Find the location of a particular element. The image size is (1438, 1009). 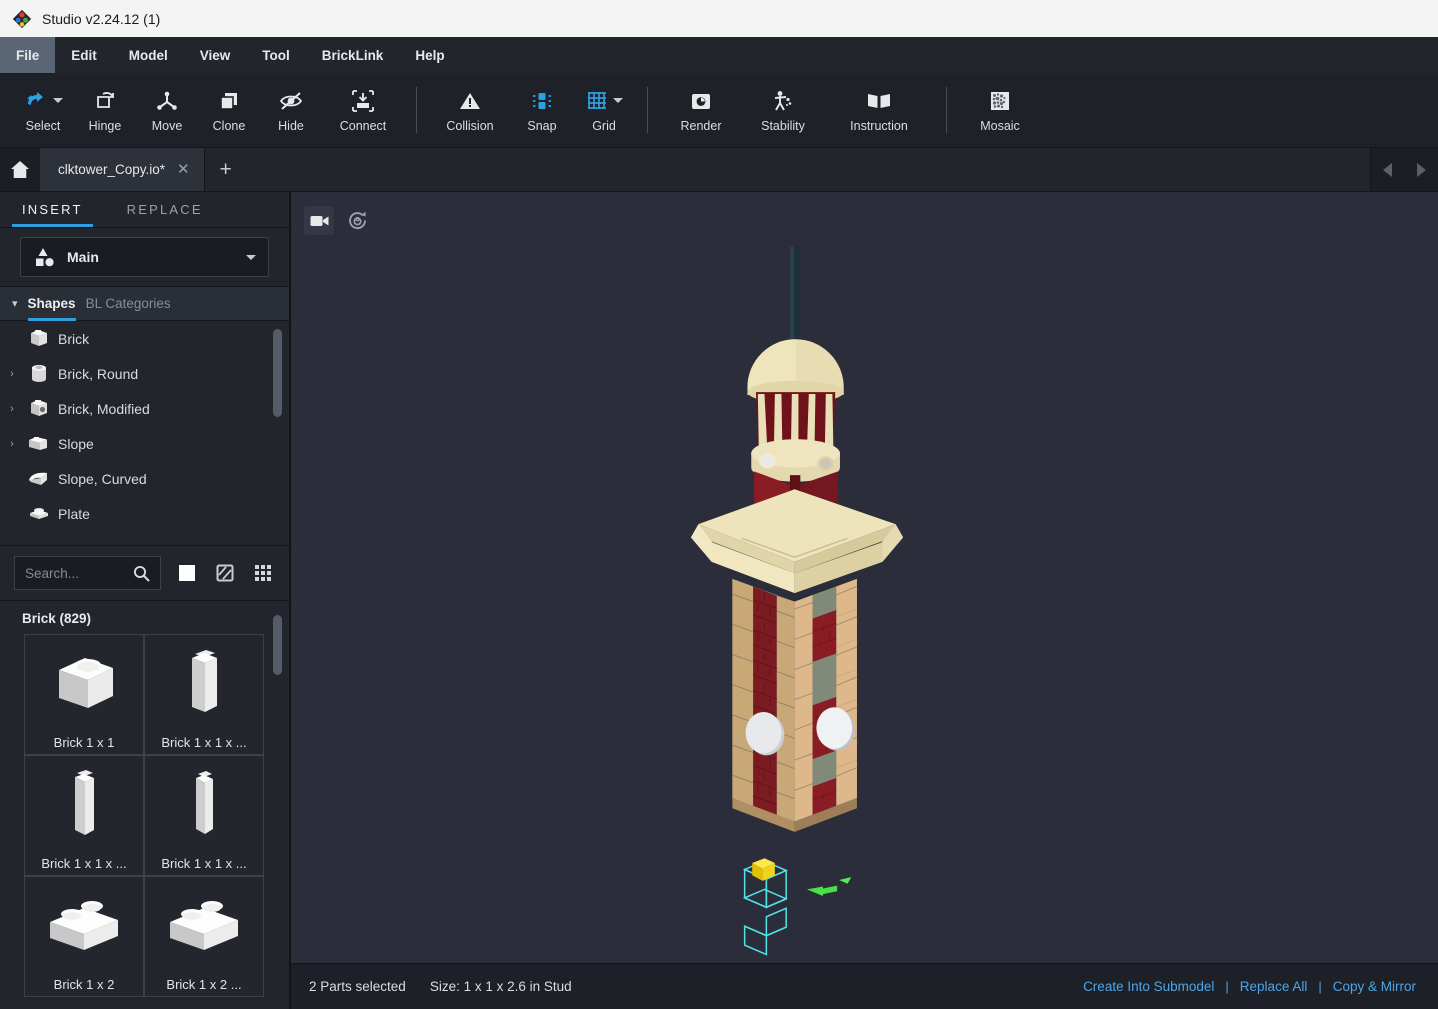

new-tab-button: + is located at coordinates (226, 169).